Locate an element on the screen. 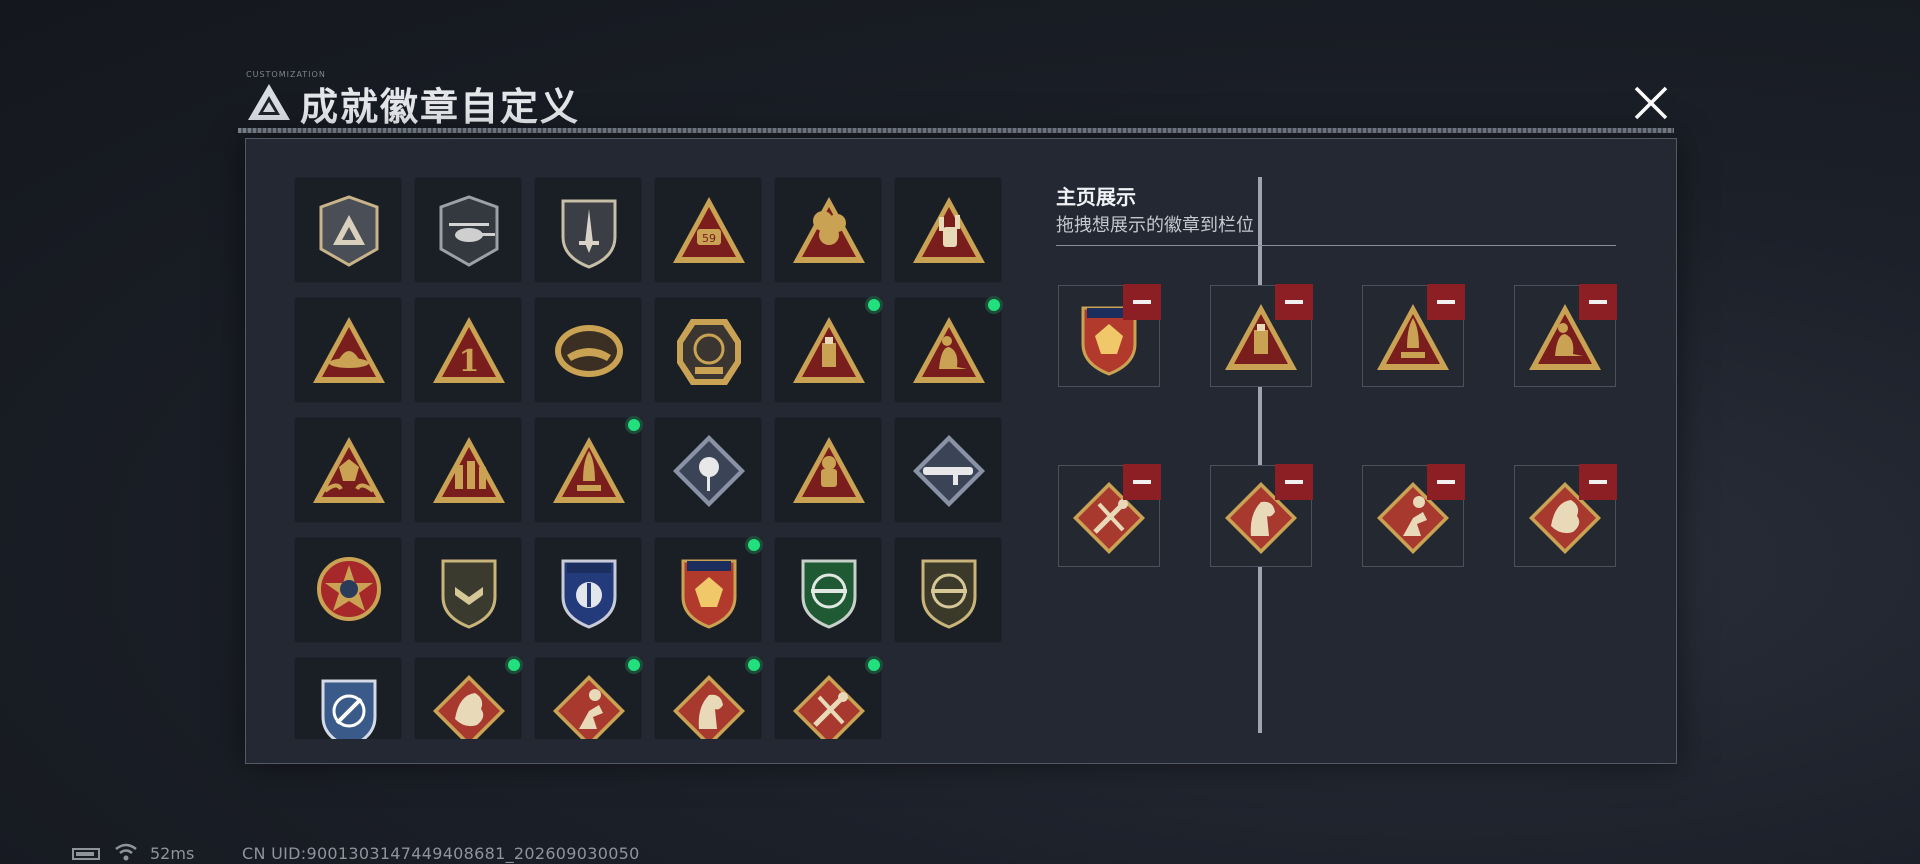  hat-triangle-badge-icon is located at coordinates (349, 350).